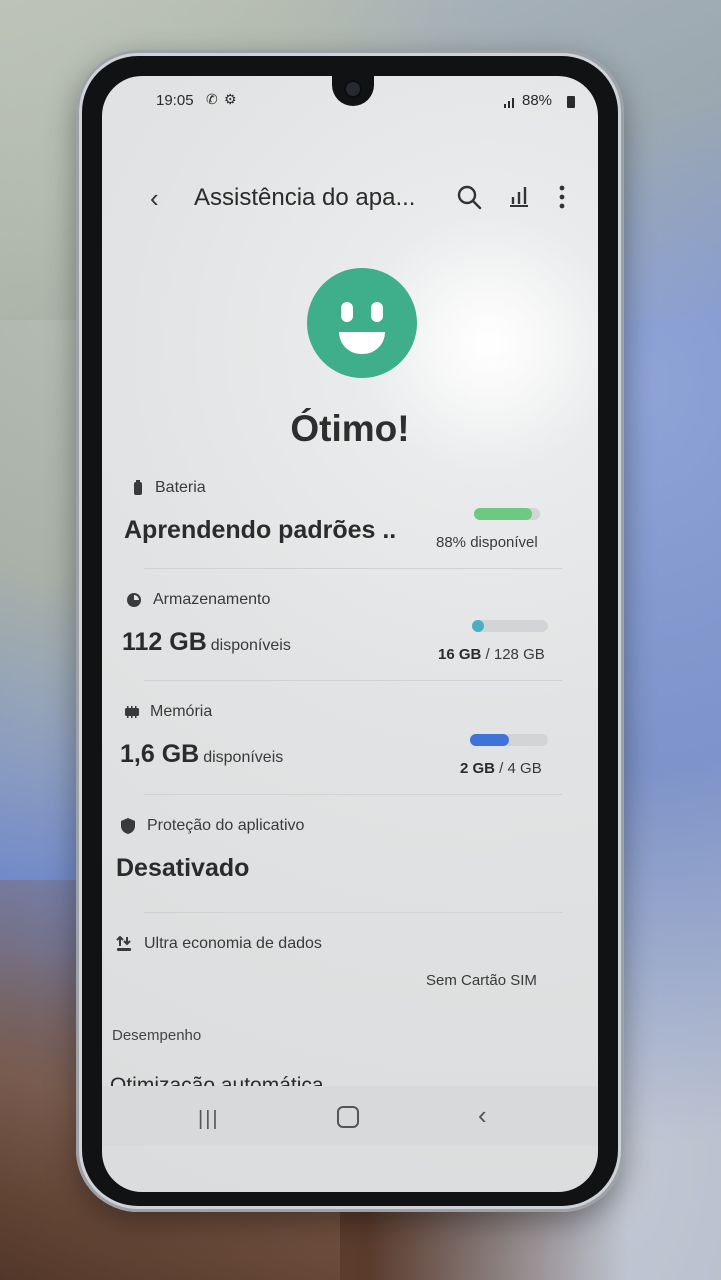 The width and height of the screenshot is (721, 1280). What do you see at coordinates (562, 197) in the screenshot?
I see `more-options-icon` at bounding box center [562, 197].